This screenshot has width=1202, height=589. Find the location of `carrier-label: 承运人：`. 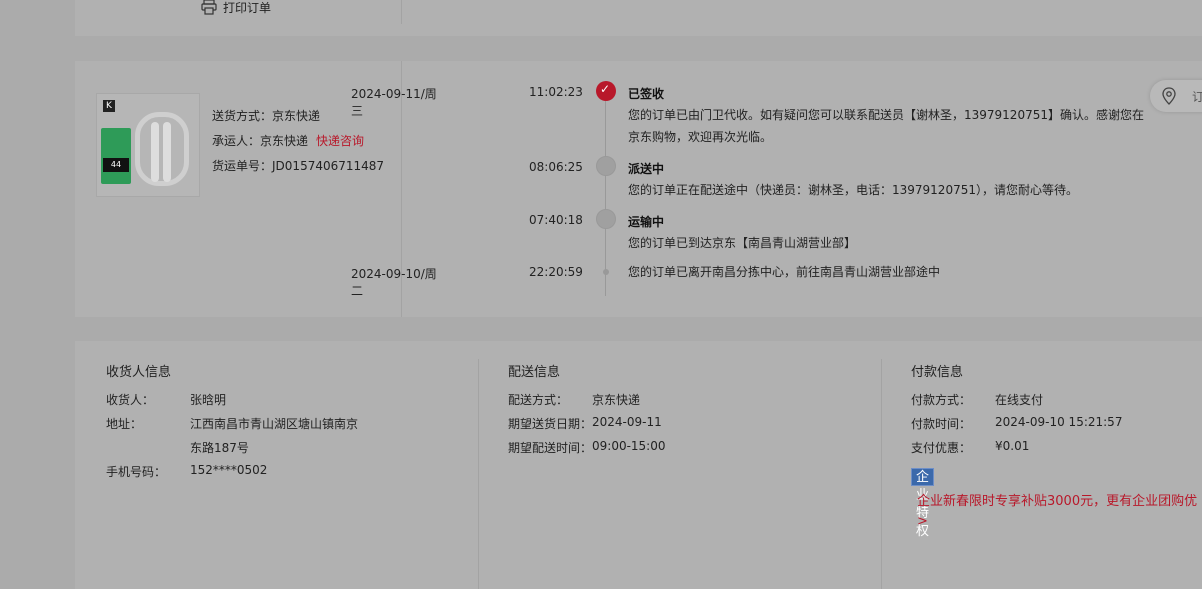

carrier-label: 承运人： is located at coordinates (236, 141).